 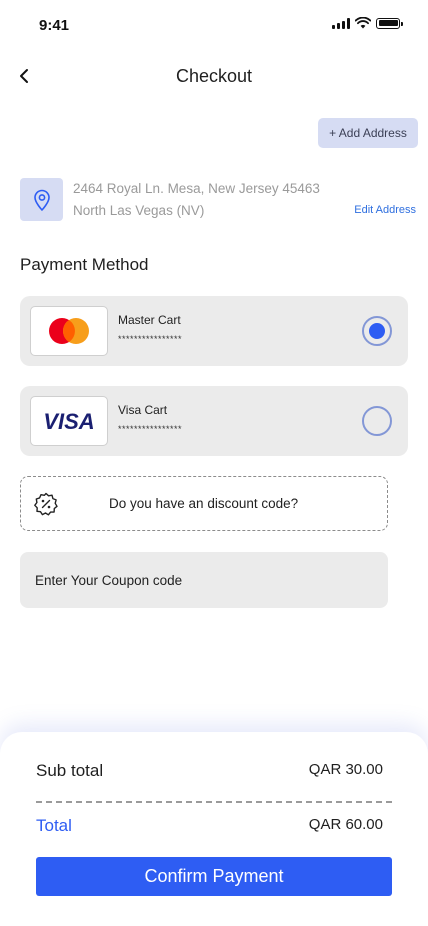 I want to click on card-name: Visa Cart, so click(x=143, y=410).